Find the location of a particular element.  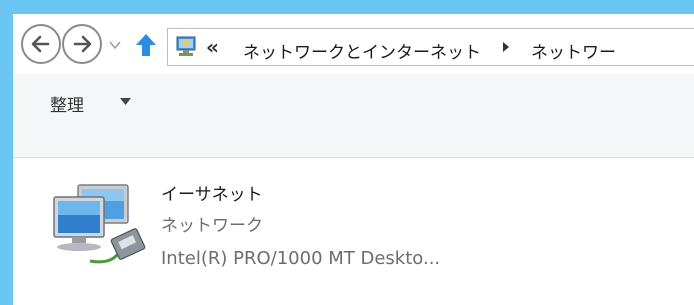

address-bar: « ネットワークとインターネット ネットワー is located at coordinates (430, 47).